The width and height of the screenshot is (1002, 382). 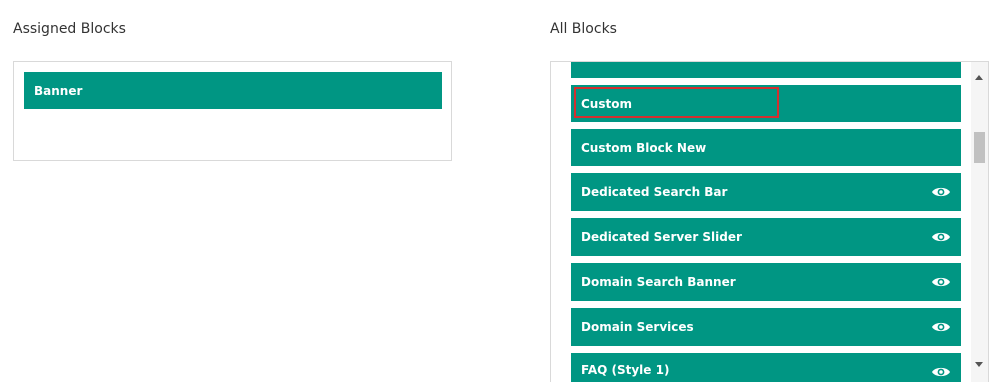 I want to click on block-item-domain-search-banner: Domain Search Banner, so click(x=766, y=282).